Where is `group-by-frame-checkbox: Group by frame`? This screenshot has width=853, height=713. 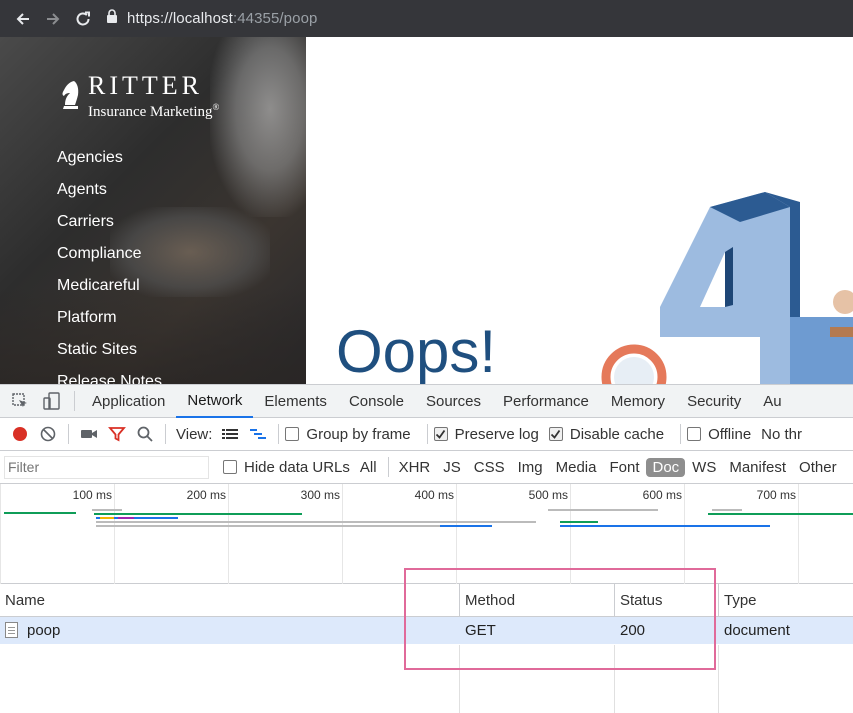
group-by-frame-checkbox: Group by frame is located at coordinates (348, 434).